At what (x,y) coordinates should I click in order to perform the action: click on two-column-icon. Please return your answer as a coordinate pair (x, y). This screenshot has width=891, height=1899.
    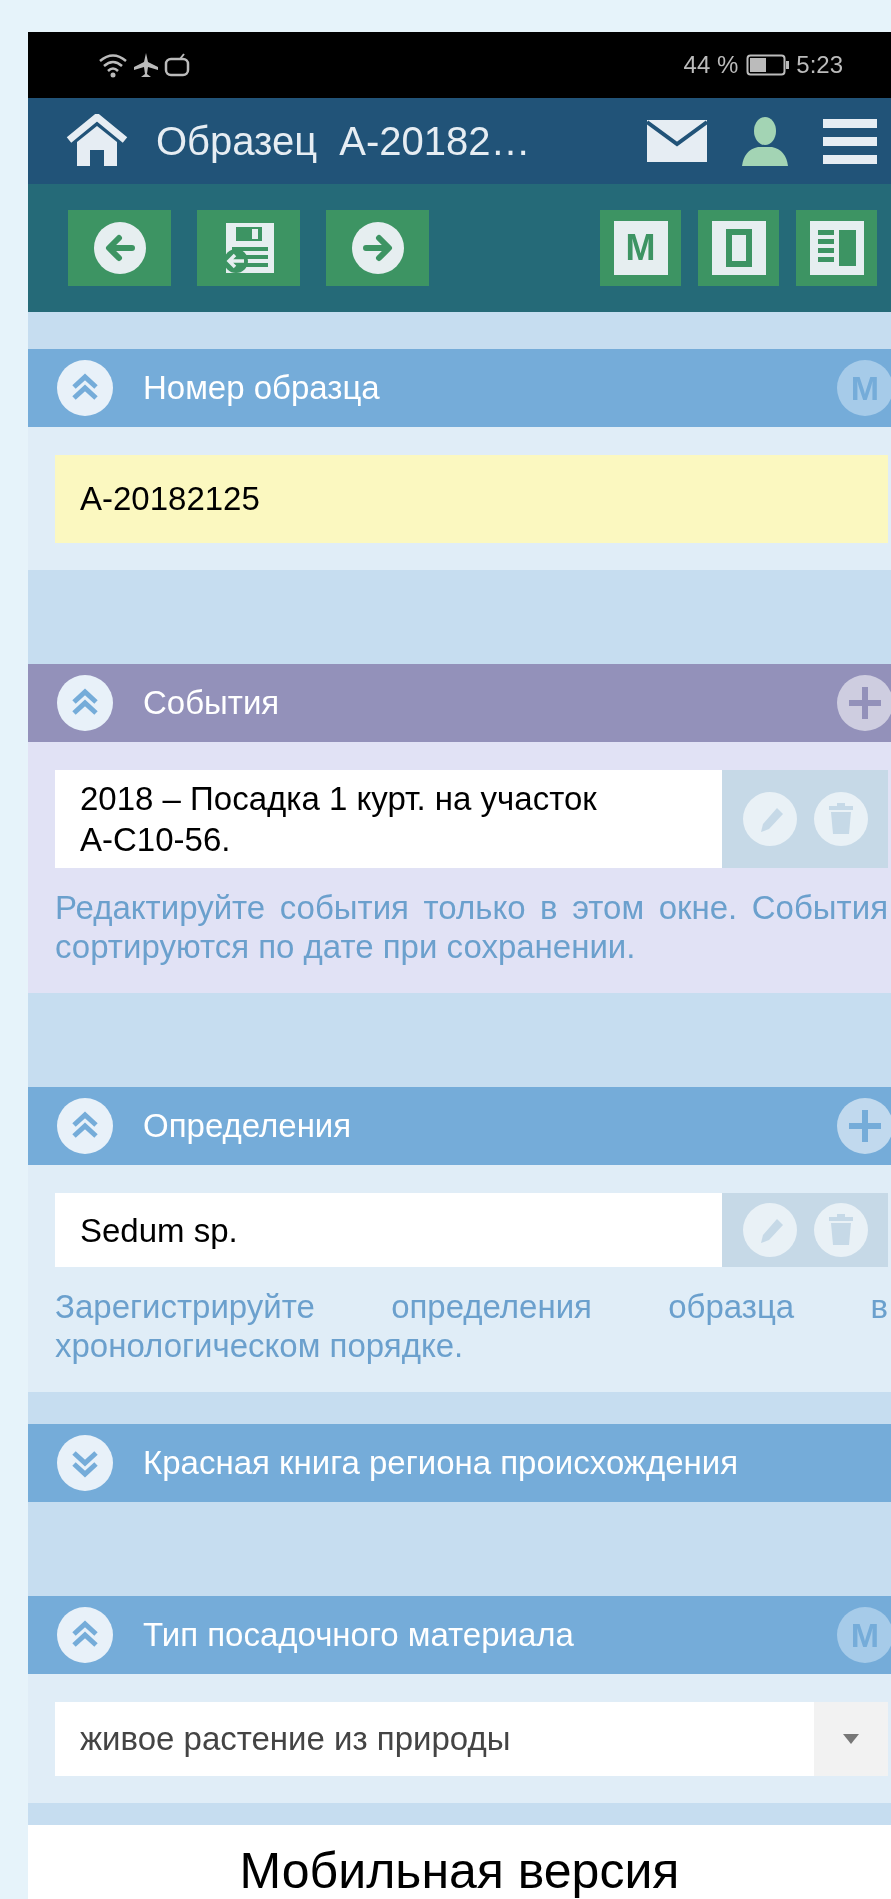
    Looking at the image, I should click on (836, 248).